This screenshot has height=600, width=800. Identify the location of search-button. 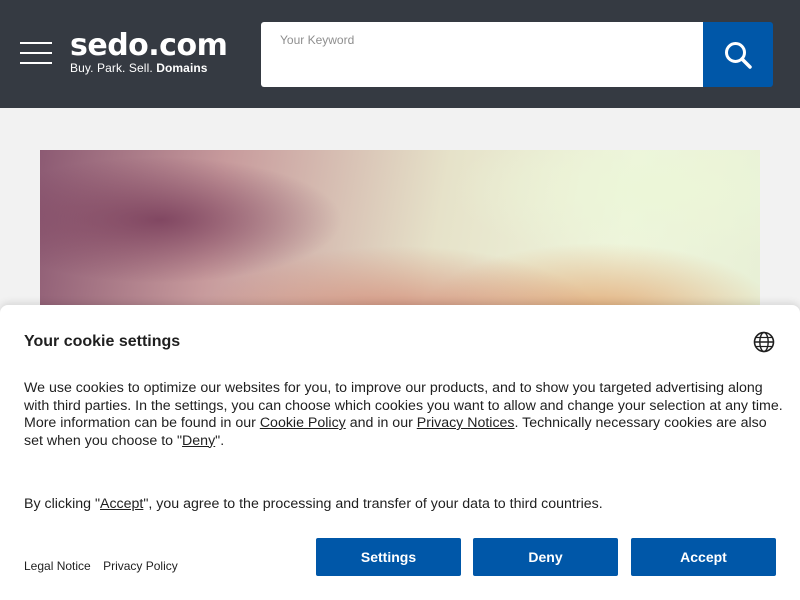
(738, 54).